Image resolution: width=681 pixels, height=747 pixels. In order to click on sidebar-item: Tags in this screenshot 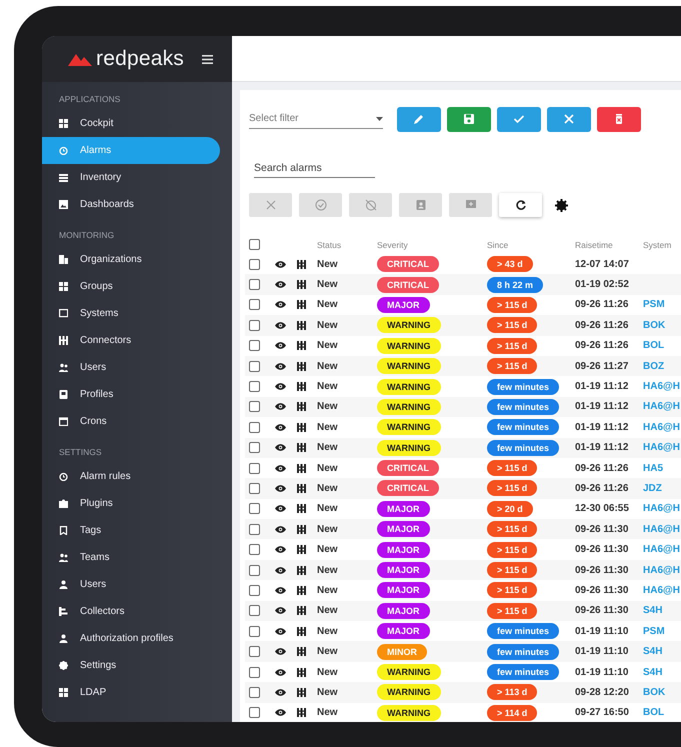, I will do `click(131, 530)`.